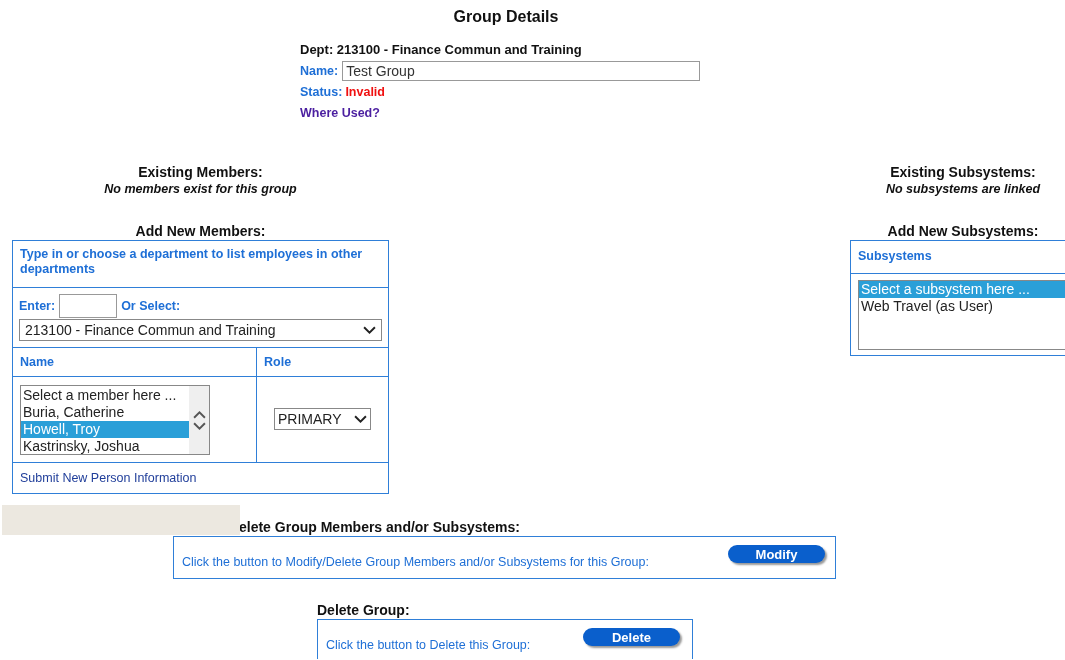  What do you see at coordinates (521, 70) in the screenshot?
I see `name-field: Test Group` at bounding box center [521, 70].